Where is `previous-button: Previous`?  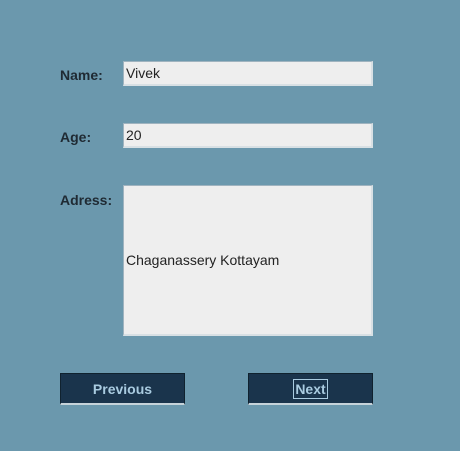 previous-button: Previous is located at coordinates (122, 389).